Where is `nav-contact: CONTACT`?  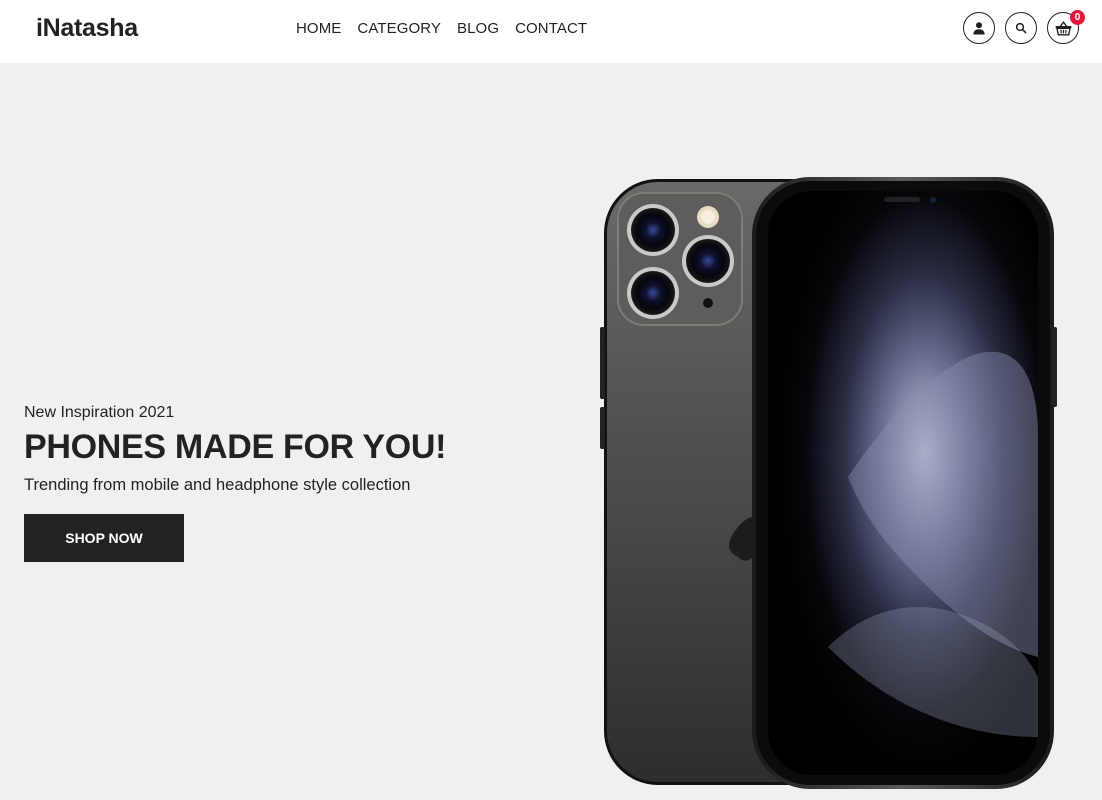
nav-contact: CONTACT is located at coordinates (551, 28).